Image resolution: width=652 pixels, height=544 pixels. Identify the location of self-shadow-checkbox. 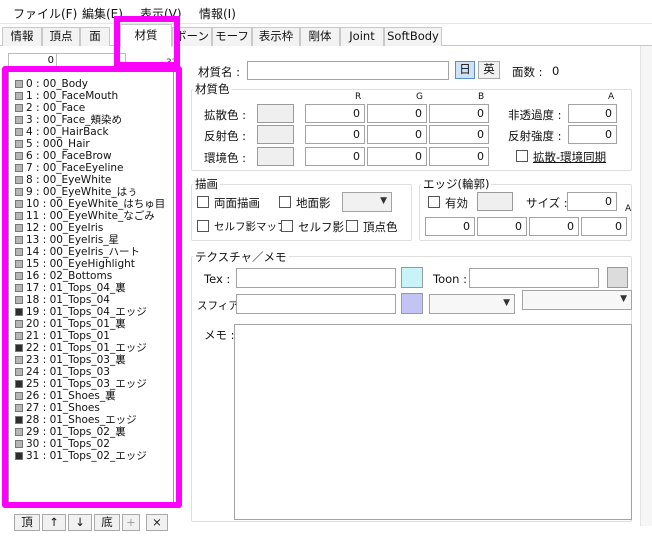
(287, 226).